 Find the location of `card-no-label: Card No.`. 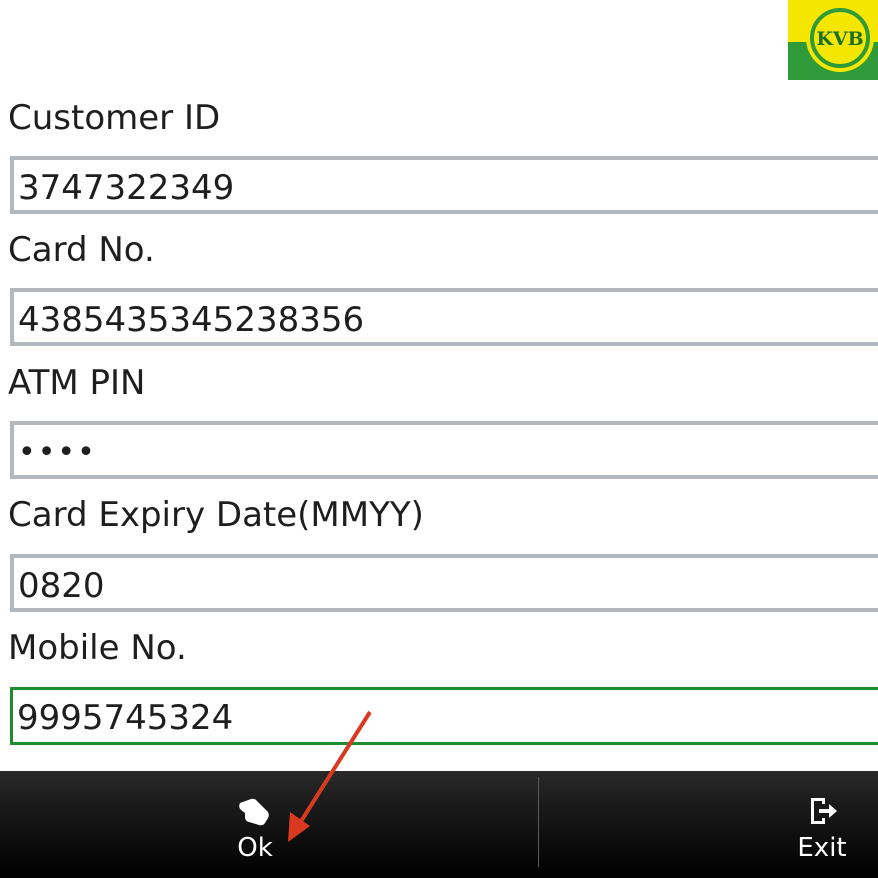

card-no-label: Card No. is located at coordinates (81, 250).